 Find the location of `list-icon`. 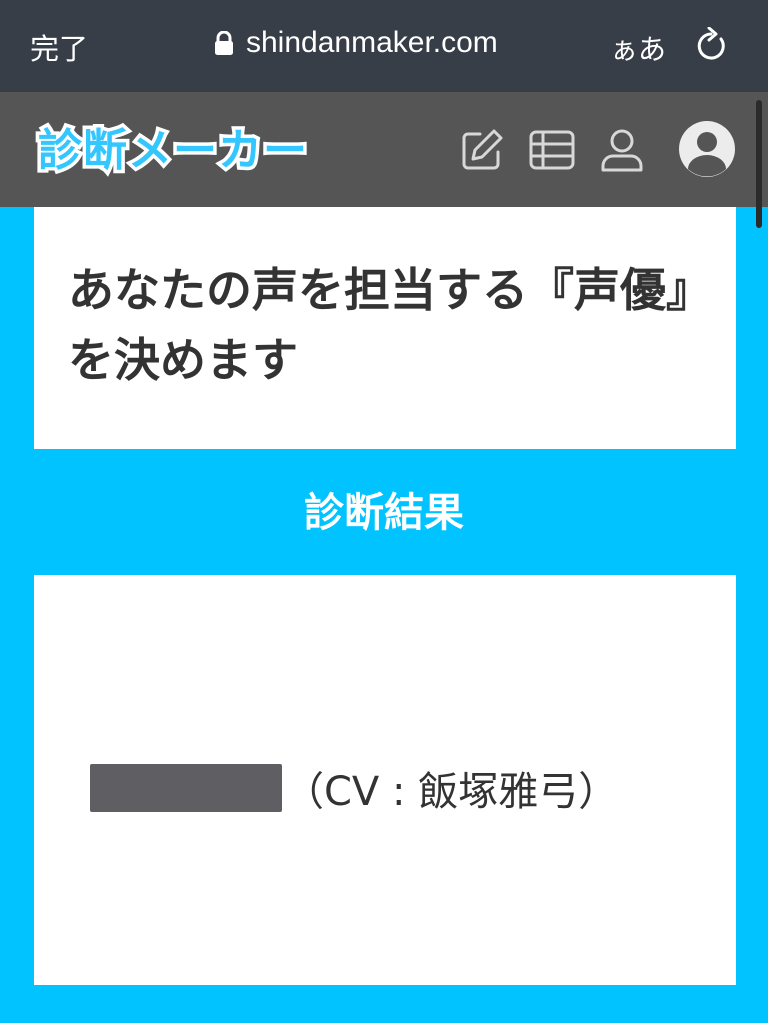

list-icon is located at coordinates (552, 150).